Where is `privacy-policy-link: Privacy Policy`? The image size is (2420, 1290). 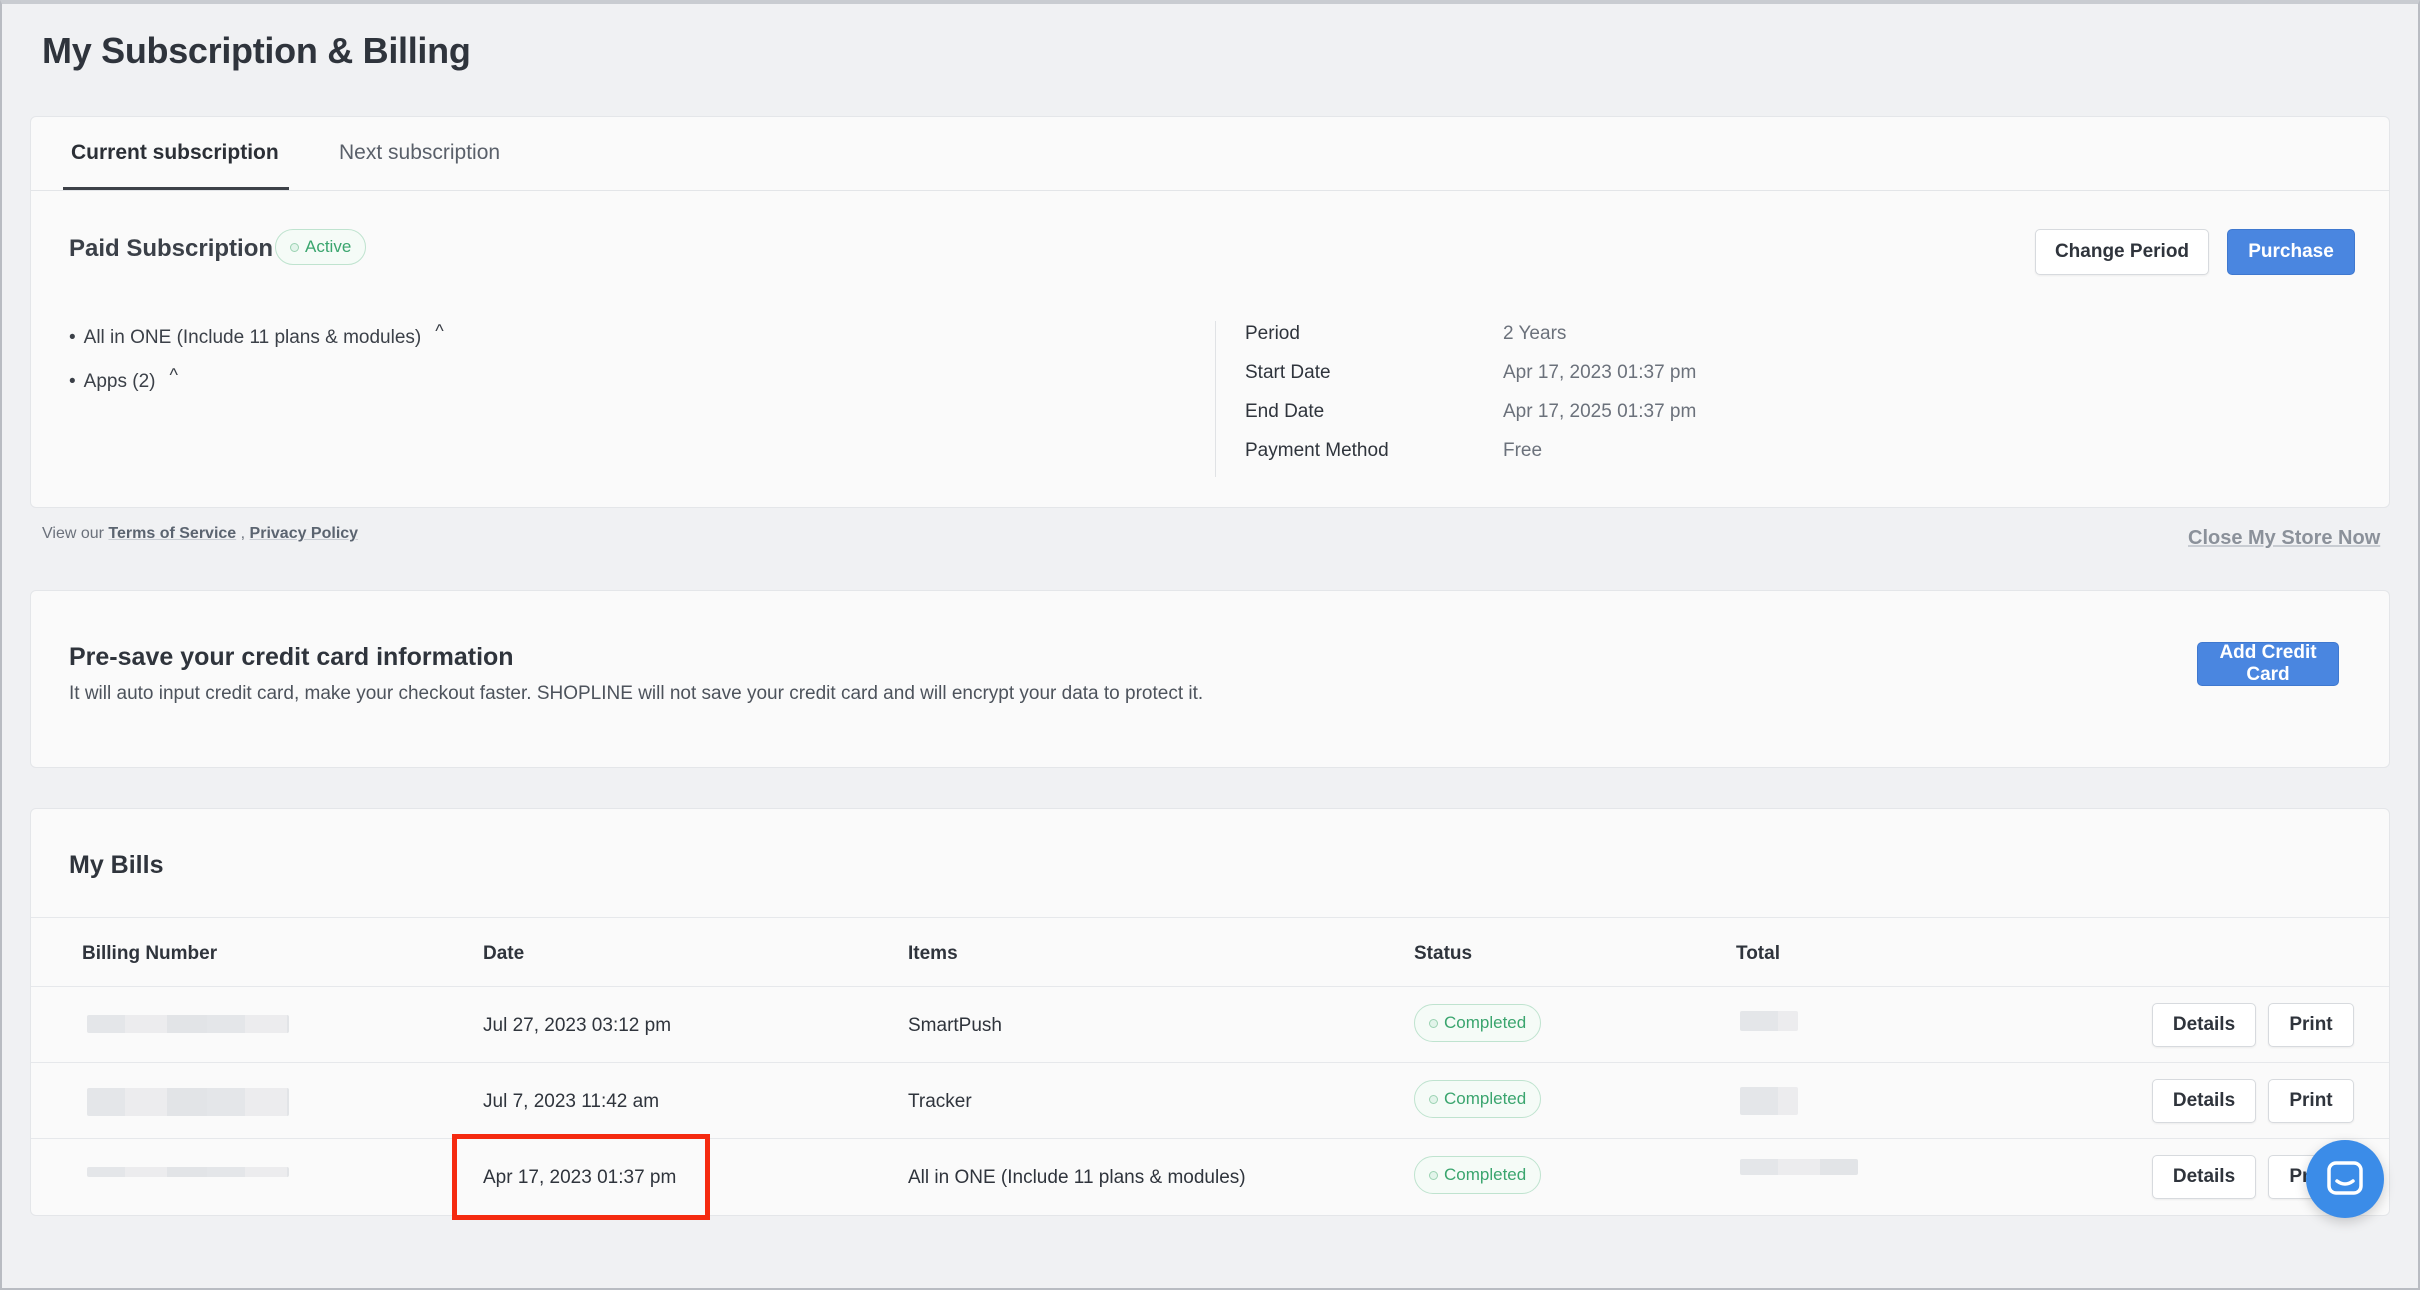
privacy-policy-link: Privacy Policy is located at coordinates (304, 533).